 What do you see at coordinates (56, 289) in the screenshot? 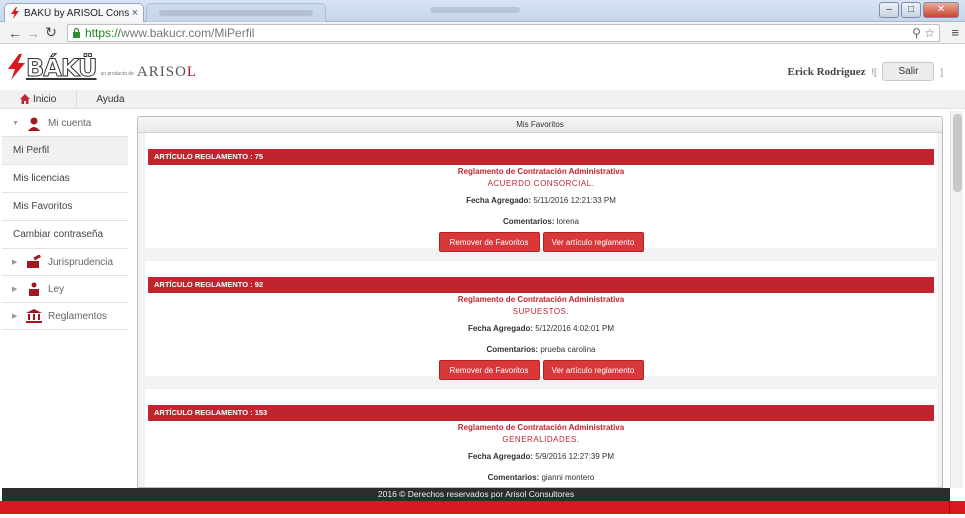
I see `sidebar-item-label: Ley` at bounding box center [56, 289].